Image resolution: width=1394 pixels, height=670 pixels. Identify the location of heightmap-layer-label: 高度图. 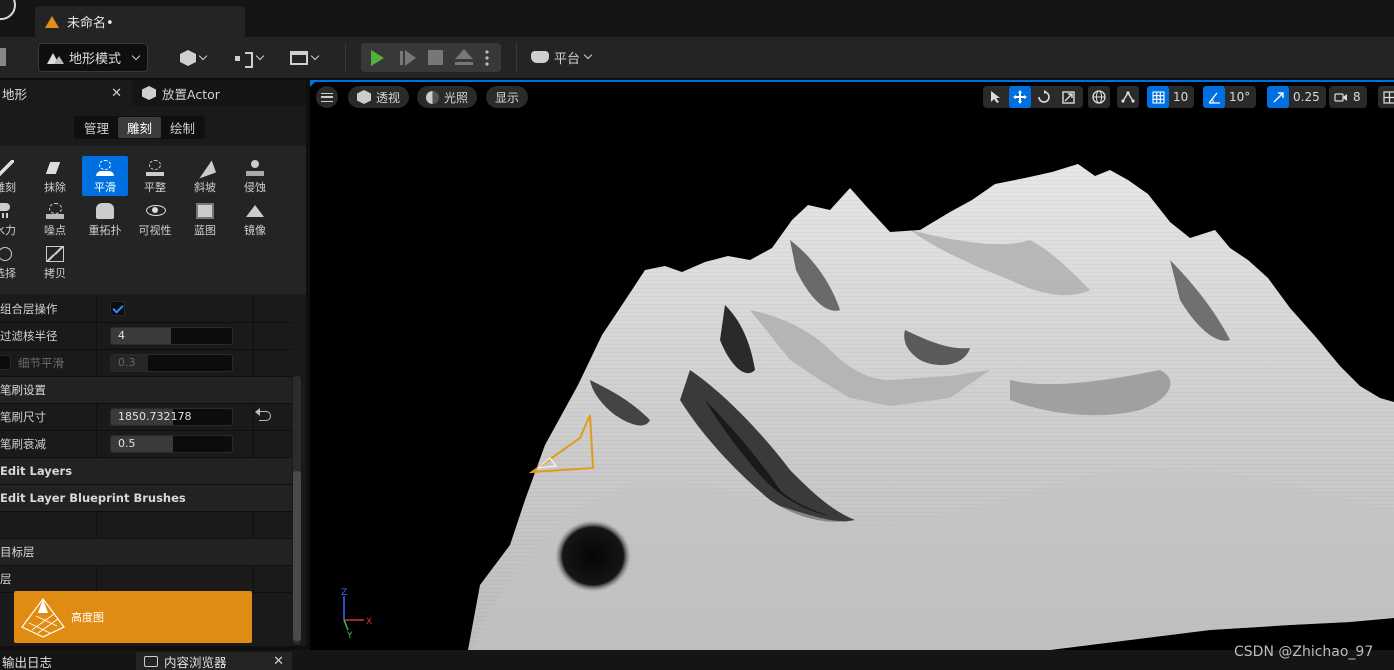
(87, 617).